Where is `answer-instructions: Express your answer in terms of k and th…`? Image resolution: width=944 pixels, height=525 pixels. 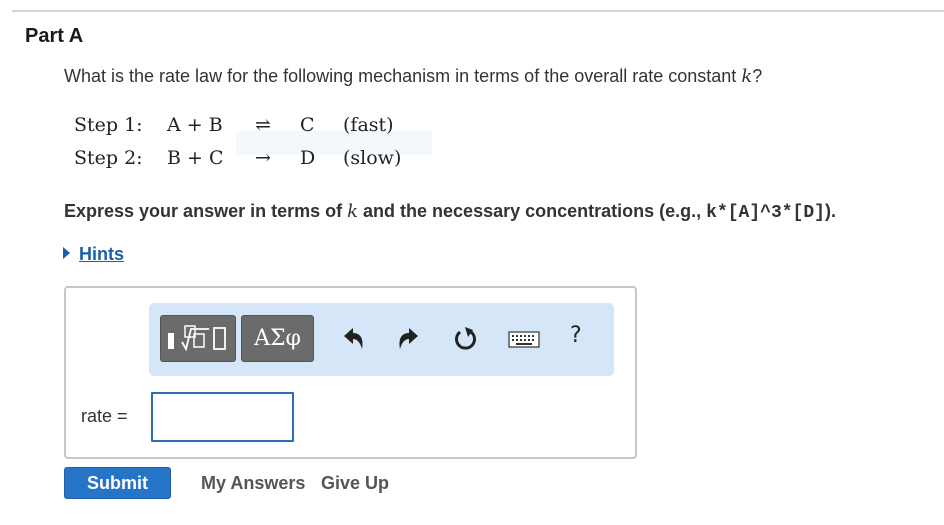 answer-instructions: Express your answer in terms of k and th… is located at coordinates (450, 212).